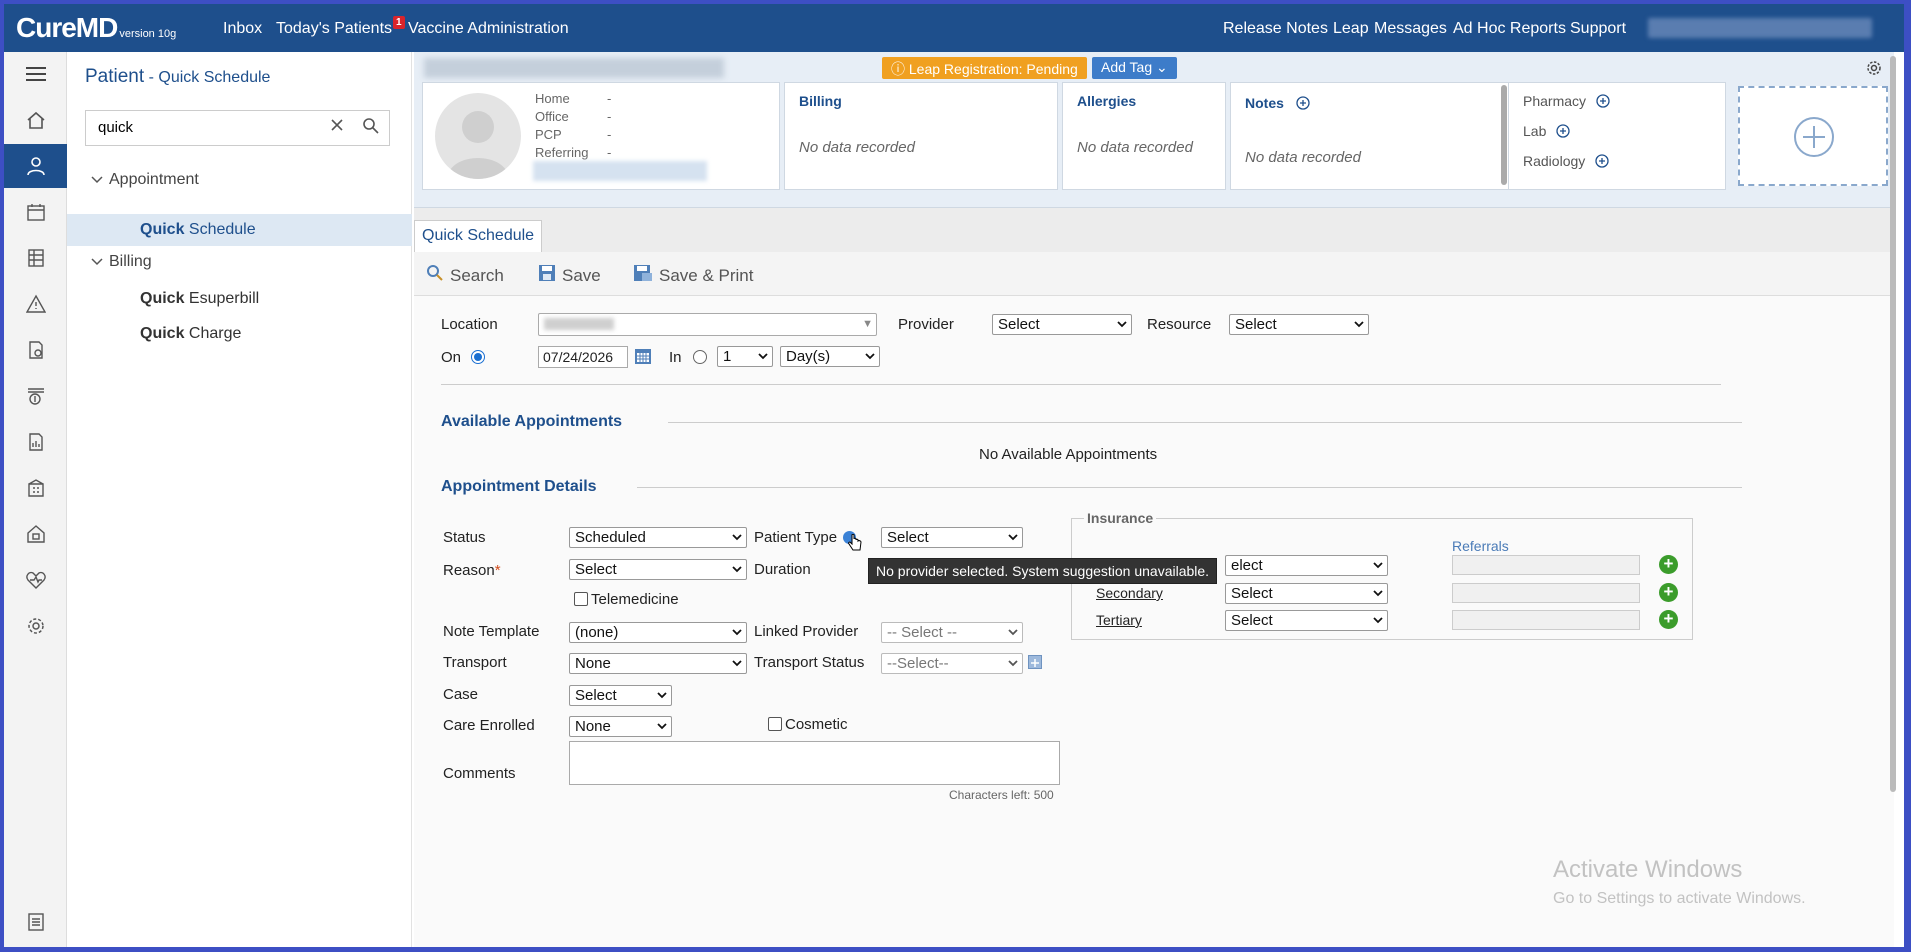 This screenshot has width=1911, height=952. Describe the element at coordinates (1303, 104) in the screenshot. I see `add-note-icon` at that location.